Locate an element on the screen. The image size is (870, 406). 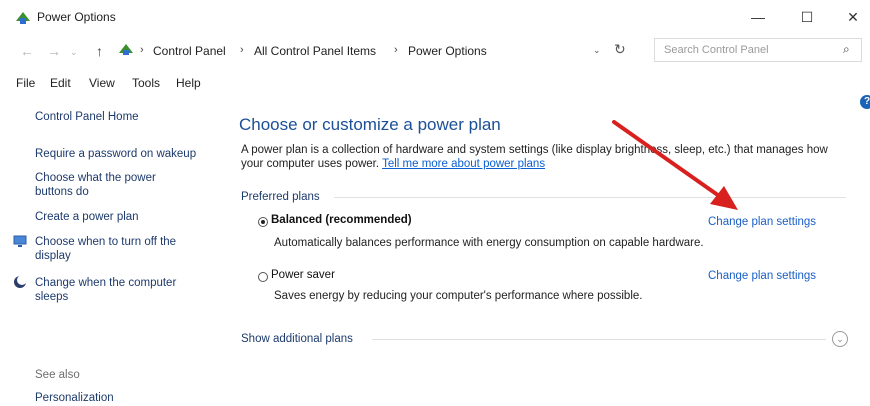
breadcrumb-control-panel: Control Panel is located at coordinates (189, 51).